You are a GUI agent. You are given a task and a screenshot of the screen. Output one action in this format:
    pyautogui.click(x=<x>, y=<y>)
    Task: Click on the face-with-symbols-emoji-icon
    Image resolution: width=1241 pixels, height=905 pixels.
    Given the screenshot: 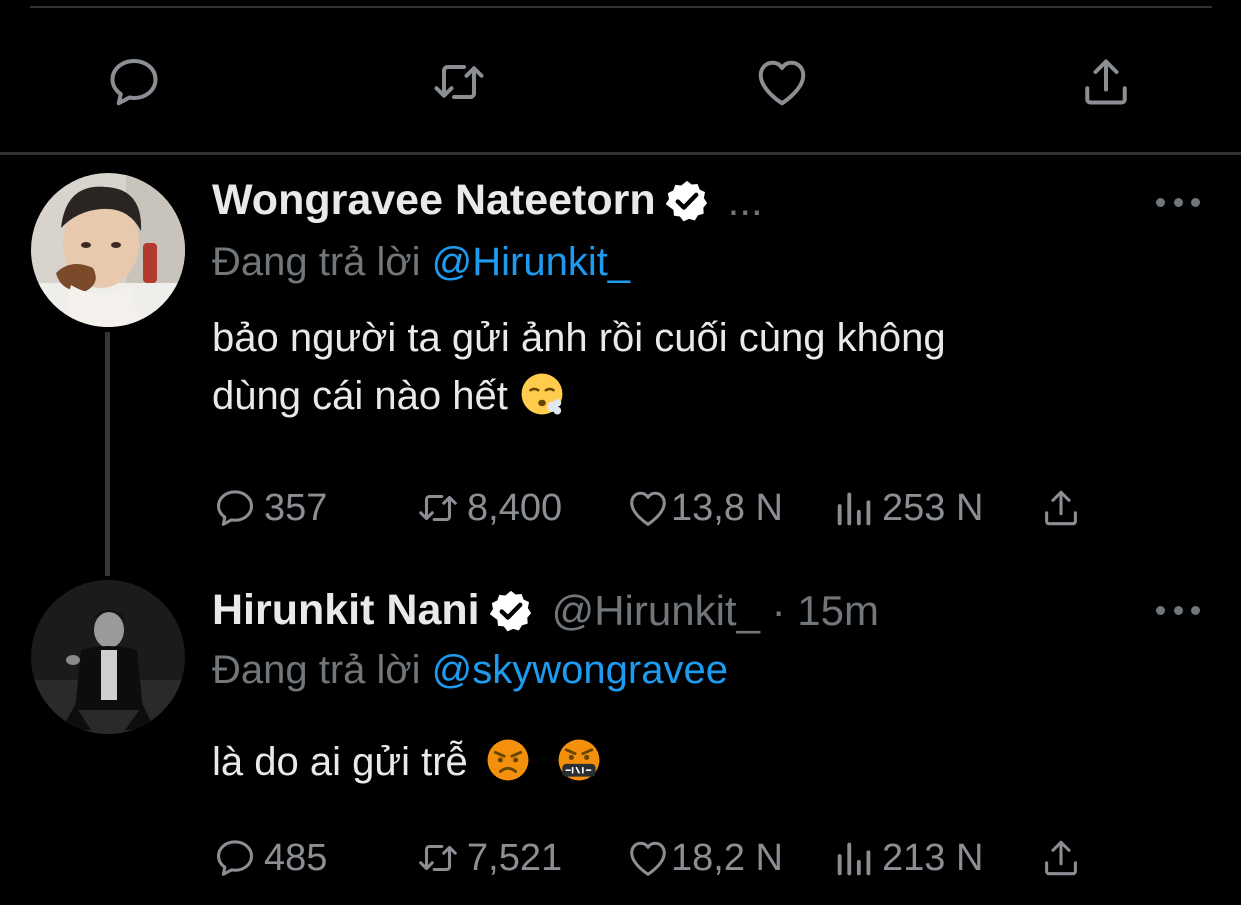 What is the action you would take?
    pyautogui.click(x=579, y=760)
    